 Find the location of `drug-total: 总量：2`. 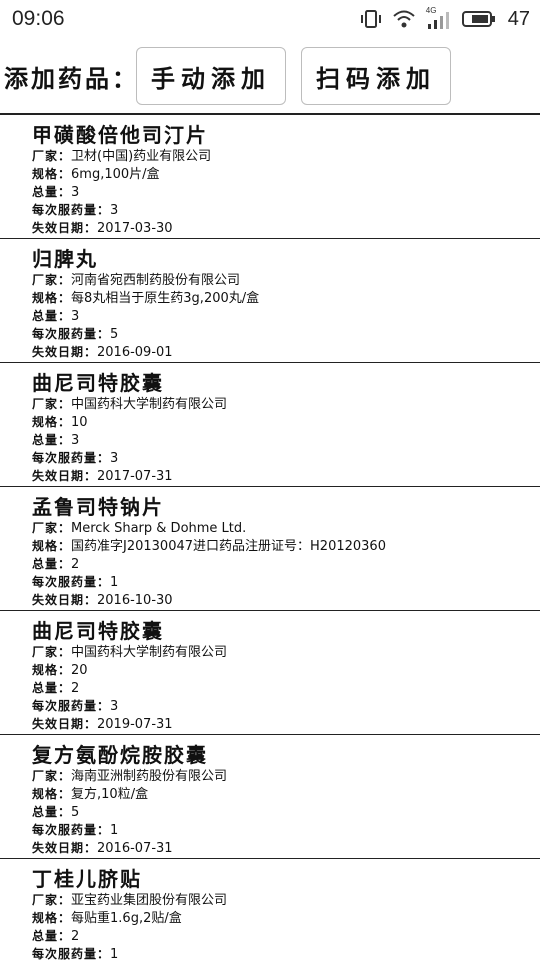

drug-total: 总量：2 is located at coordinates (286, 564).